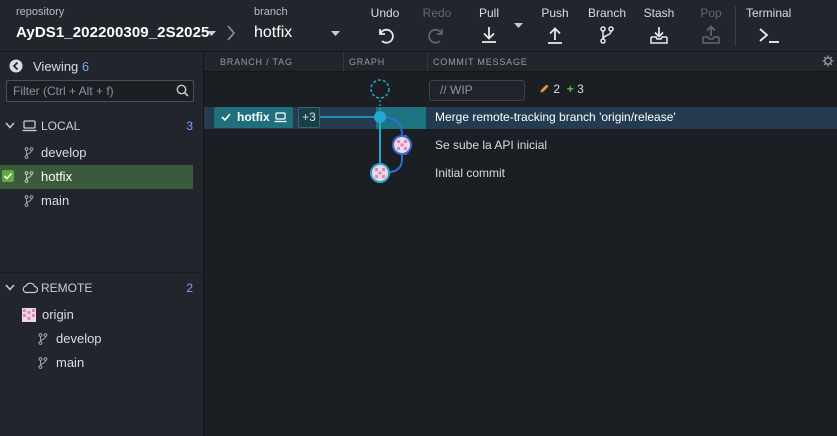 The image size is (837, 436). What do you see at coordinates (711, 13) in the screenshot?
I see `pop-label: Pop` at bounding box center [711, 13].